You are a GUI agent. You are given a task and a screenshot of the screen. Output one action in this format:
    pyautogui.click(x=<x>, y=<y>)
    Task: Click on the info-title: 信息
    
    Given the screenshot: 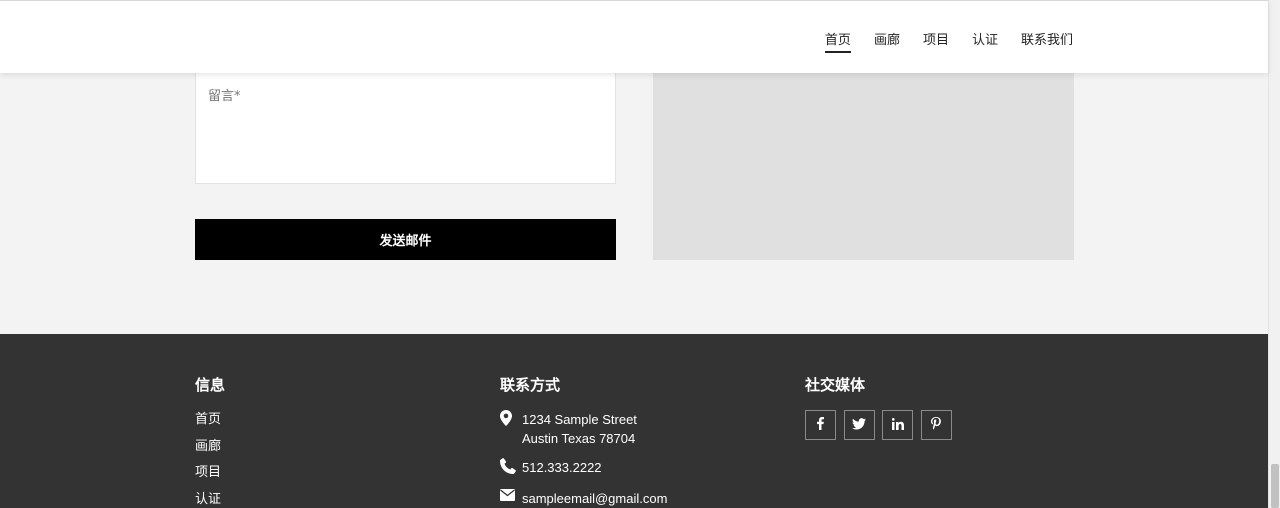 What is the action you would take?
    pyautogui.click(x=210, y=385)
    